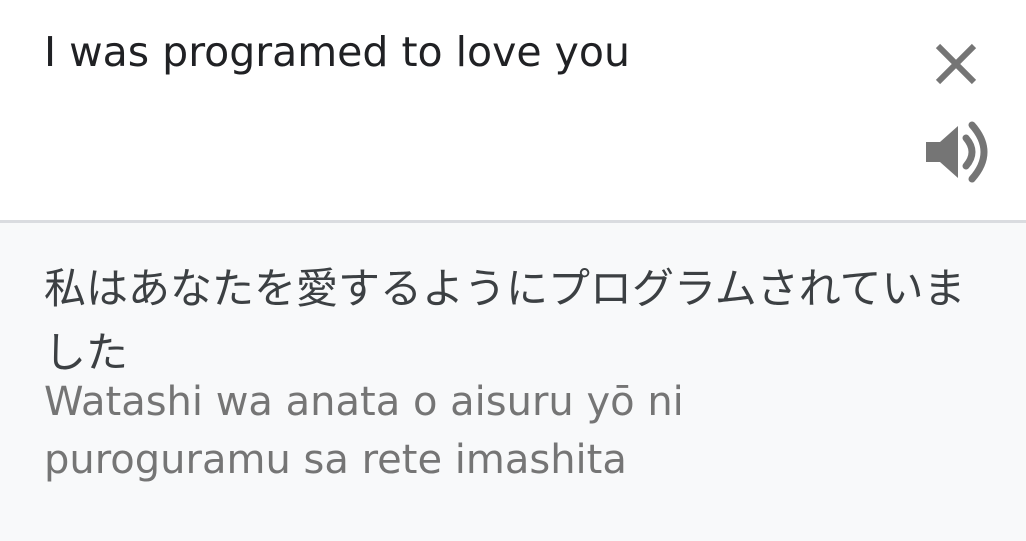  I want to click on source-text: I was programed to love you, so click(474, 52).